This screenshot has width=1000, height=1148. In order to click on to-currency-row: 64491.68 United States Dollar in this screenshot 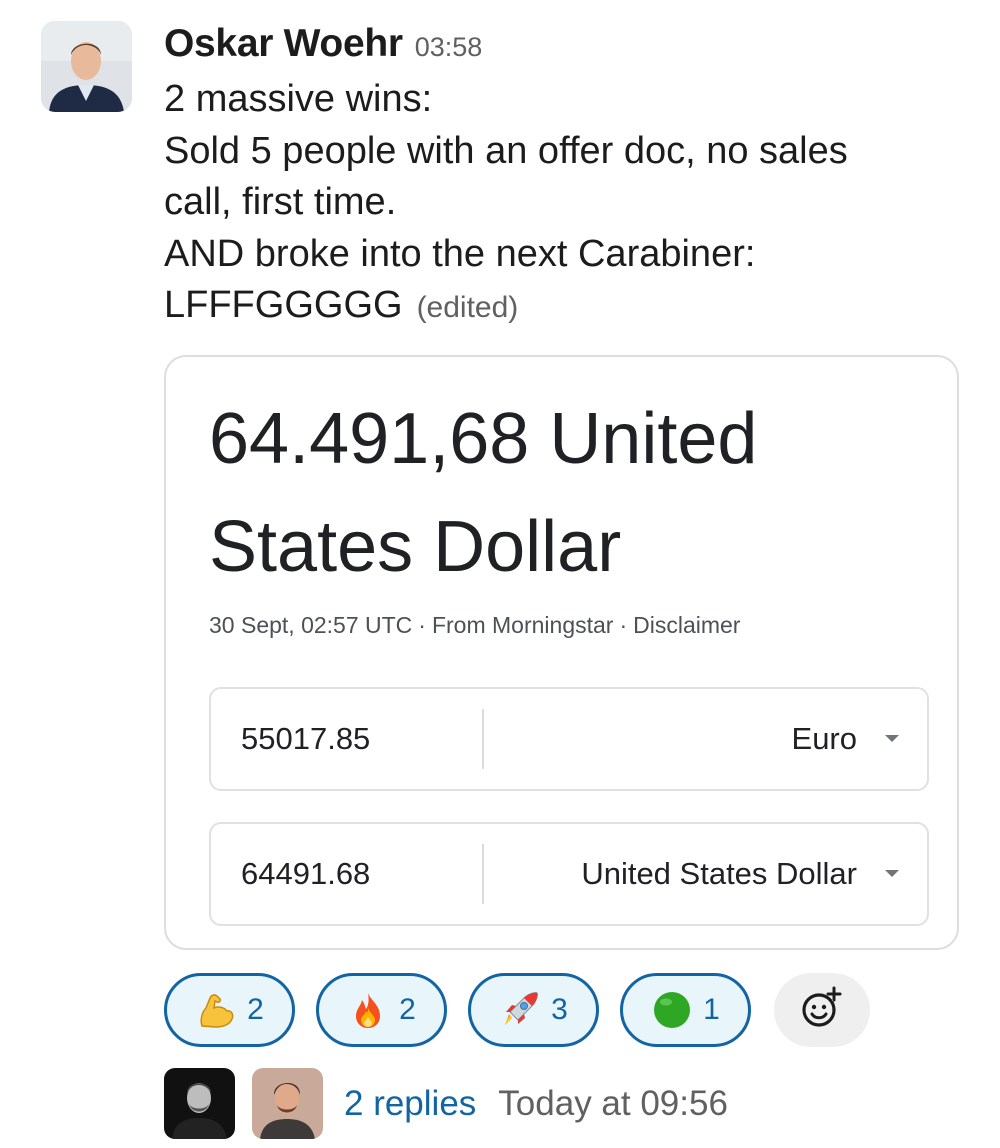, I will do `click(569, 874)`.